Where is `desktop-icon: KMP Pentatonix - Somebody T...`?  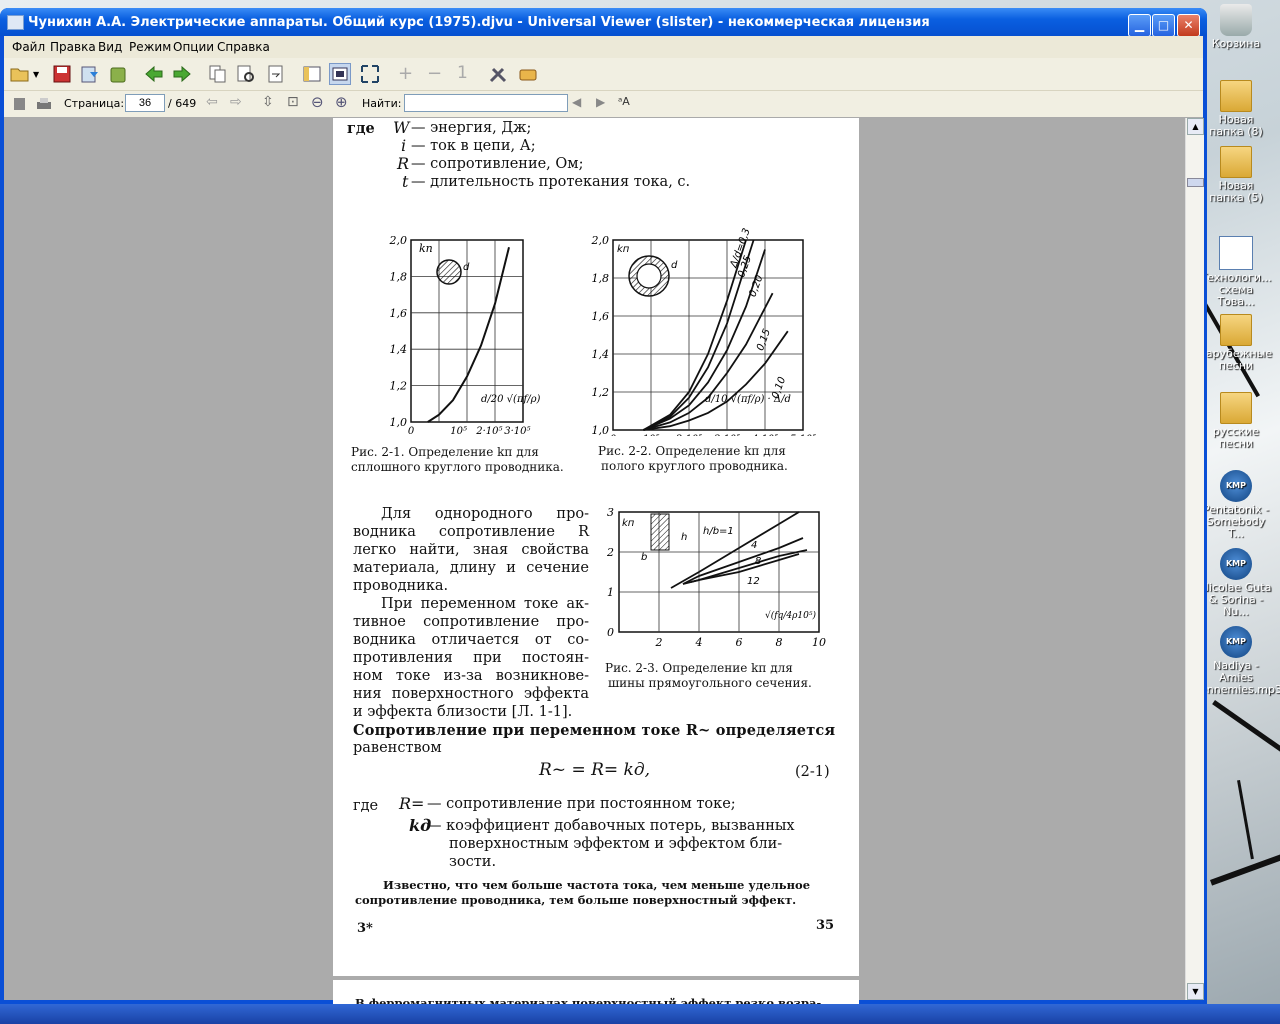
desktop-icon: KMP Pentatonix - Somebody T... is located at coordinates (1236, 505).